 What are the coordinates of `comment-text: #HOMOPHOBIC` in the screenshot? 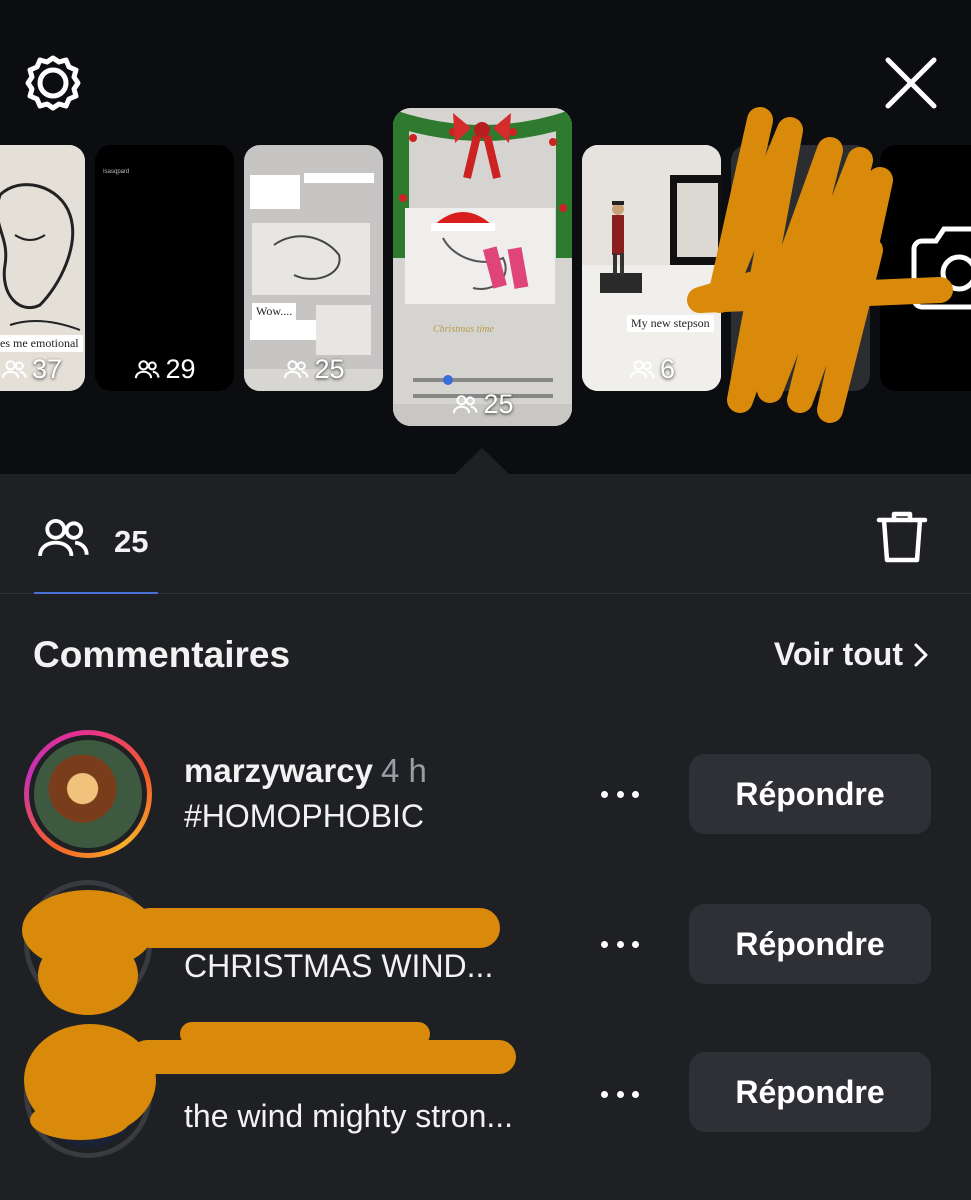 It's located at (304, 816).